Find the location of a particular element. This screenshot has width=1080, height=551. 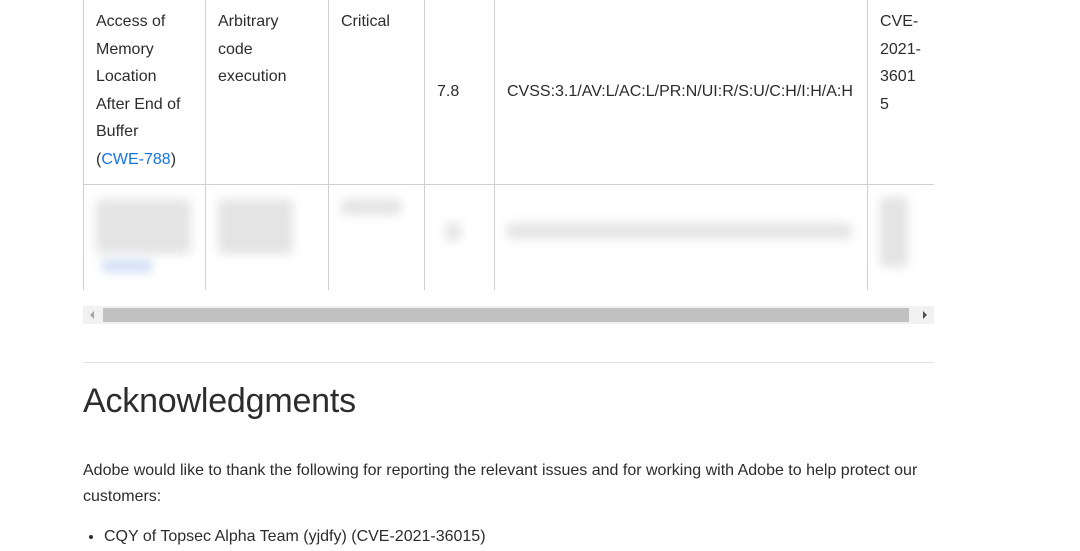

horizontal-scrollbar is located at coordinates (508, 315).